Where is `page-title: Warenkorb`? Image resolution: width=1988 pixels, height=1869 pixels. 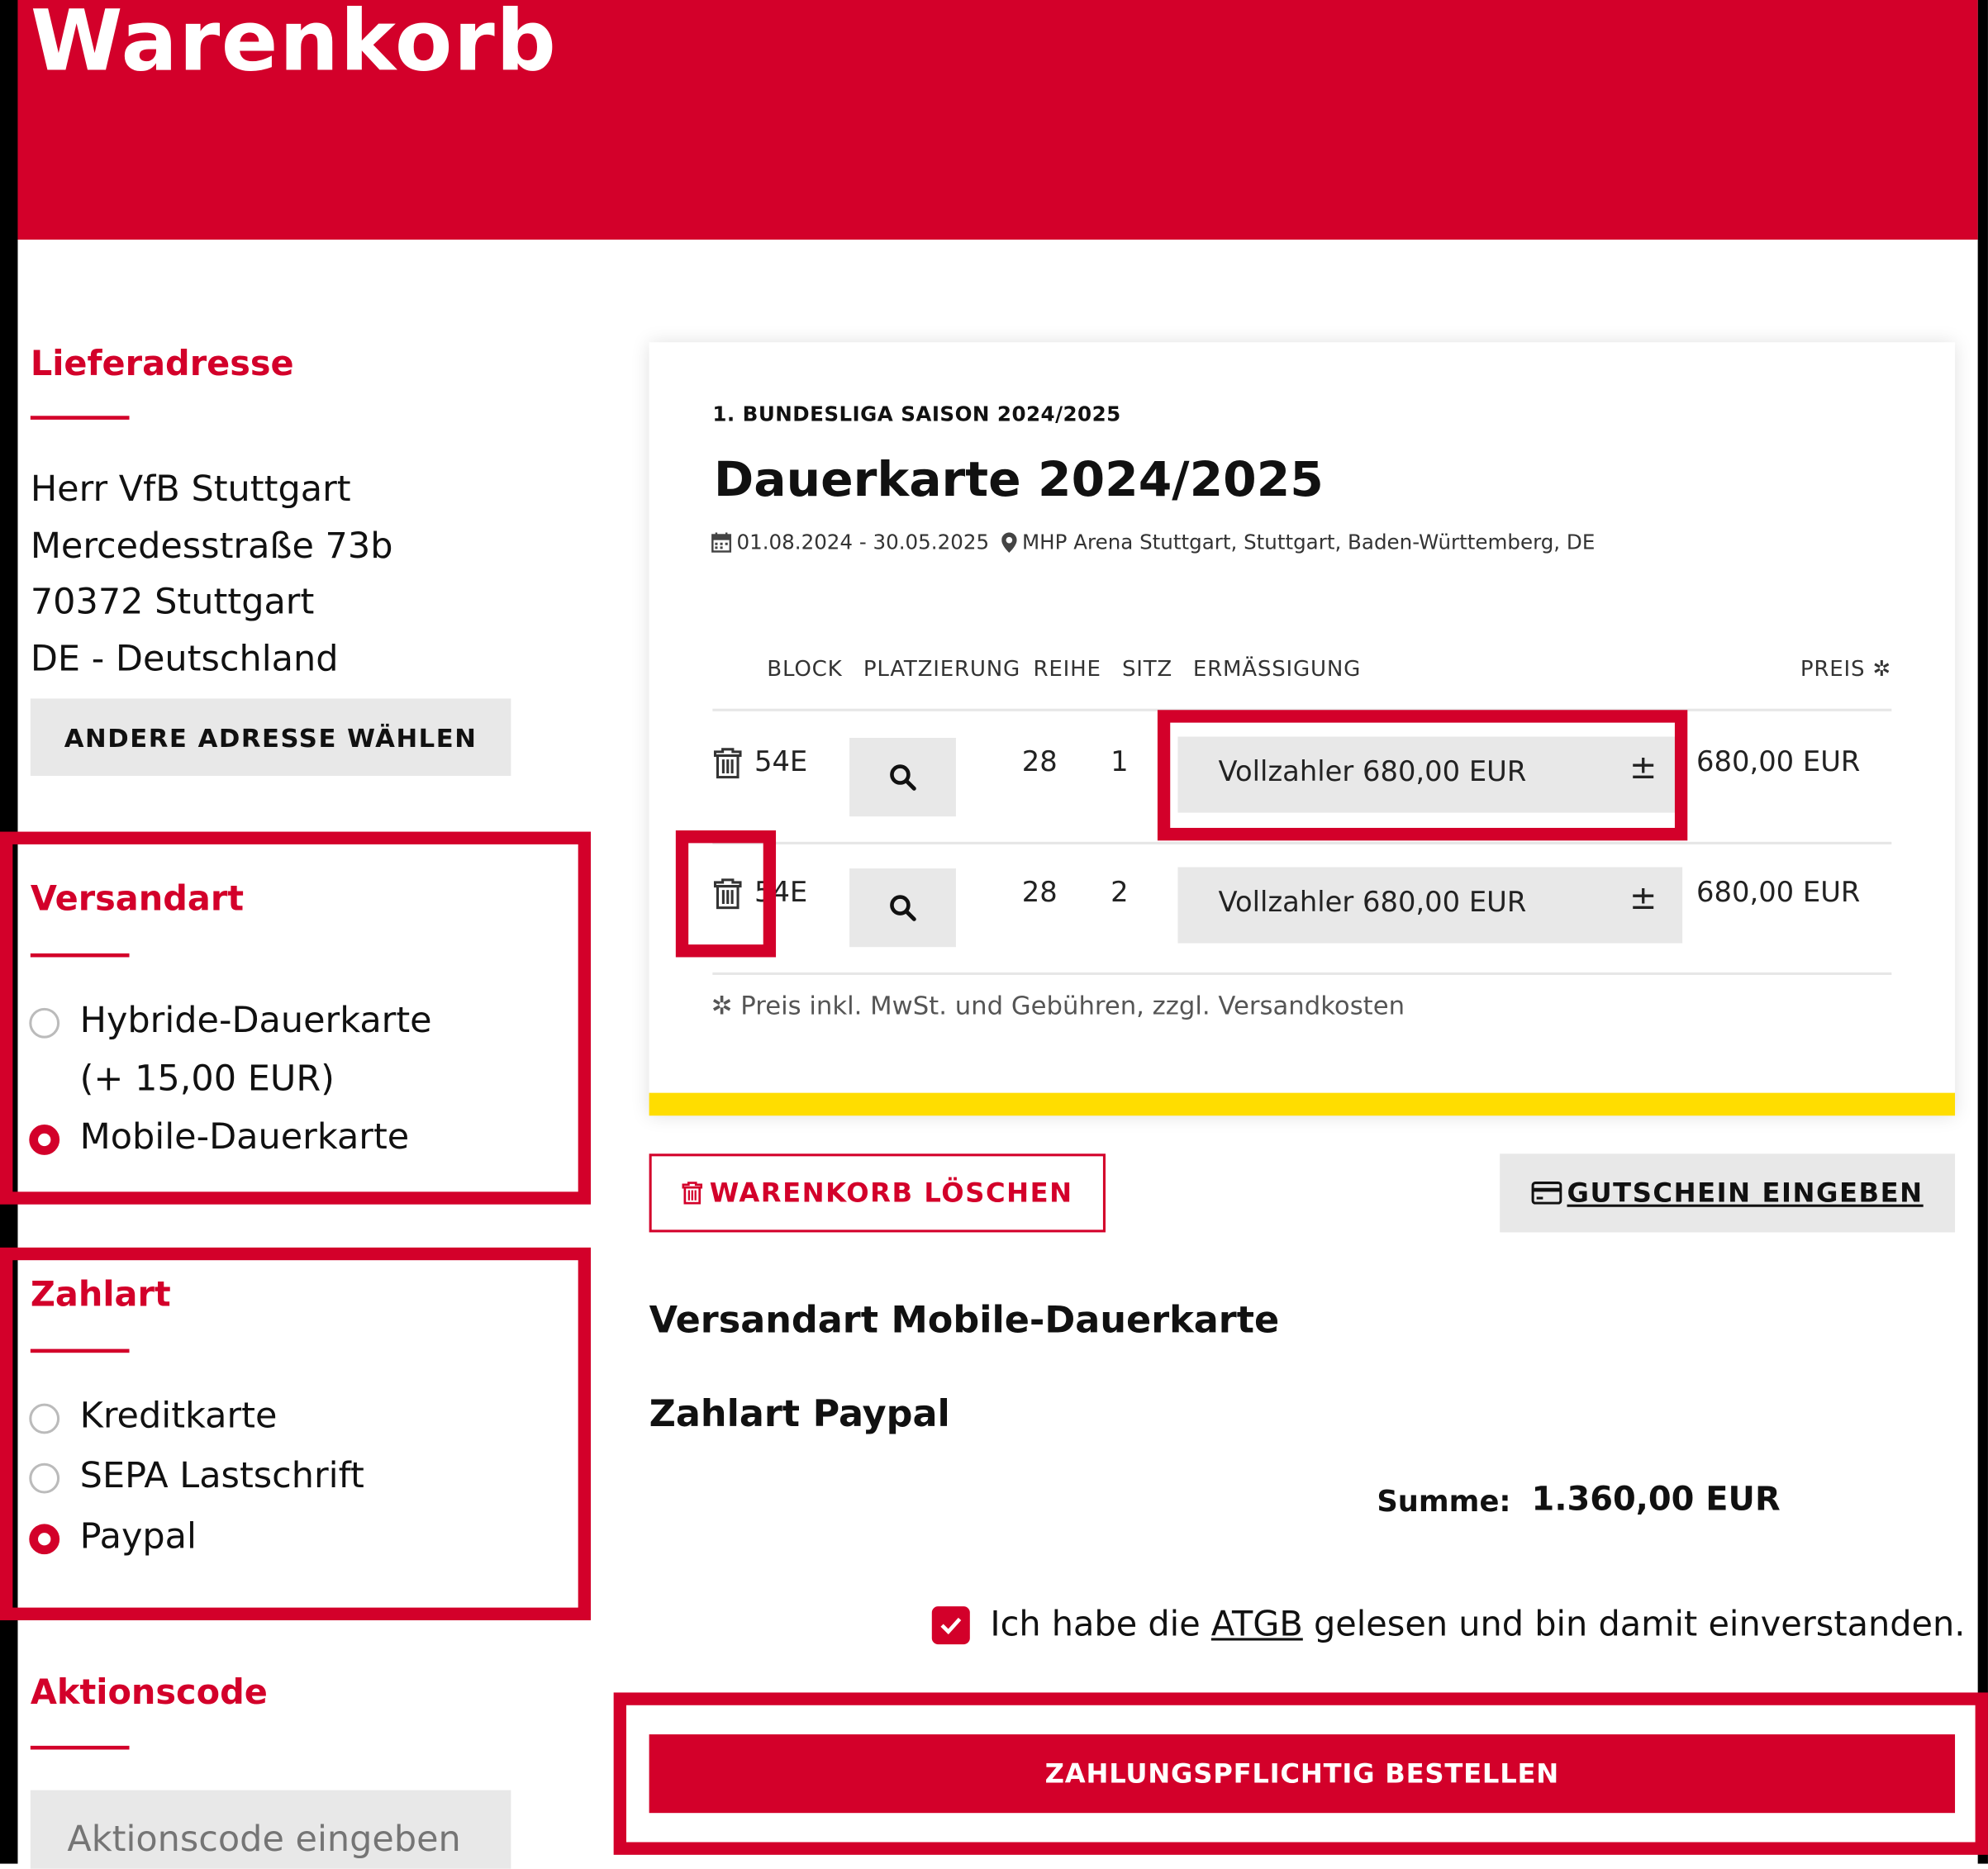
page-title: Warenkorb is located at coordinates (294, 45).